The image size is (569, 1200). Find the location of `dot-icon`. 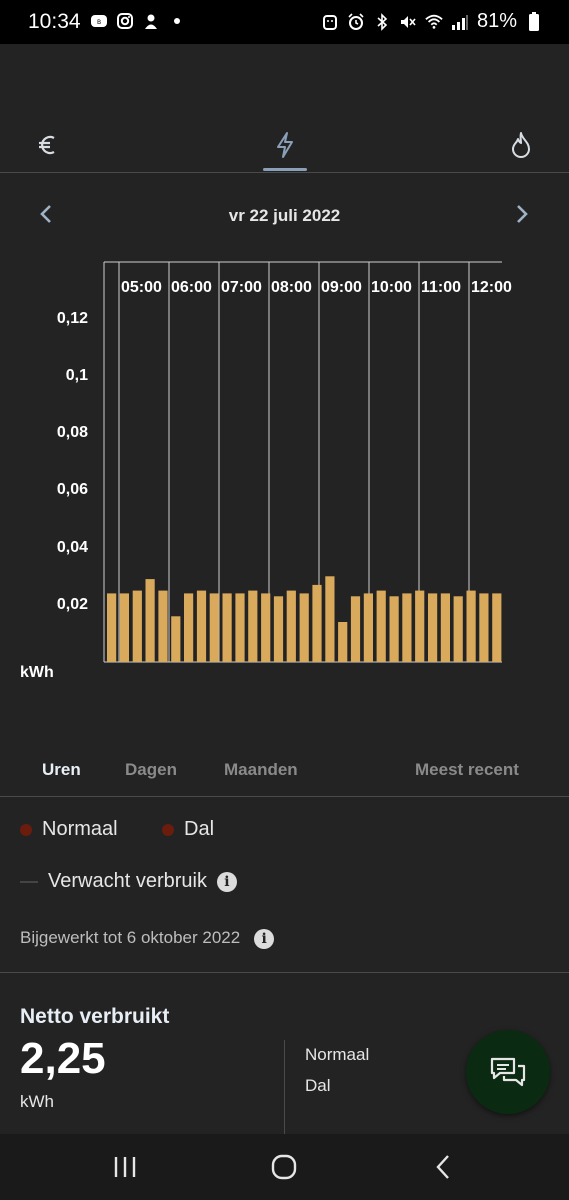

dot-icon is located at coordinates (177, 21).